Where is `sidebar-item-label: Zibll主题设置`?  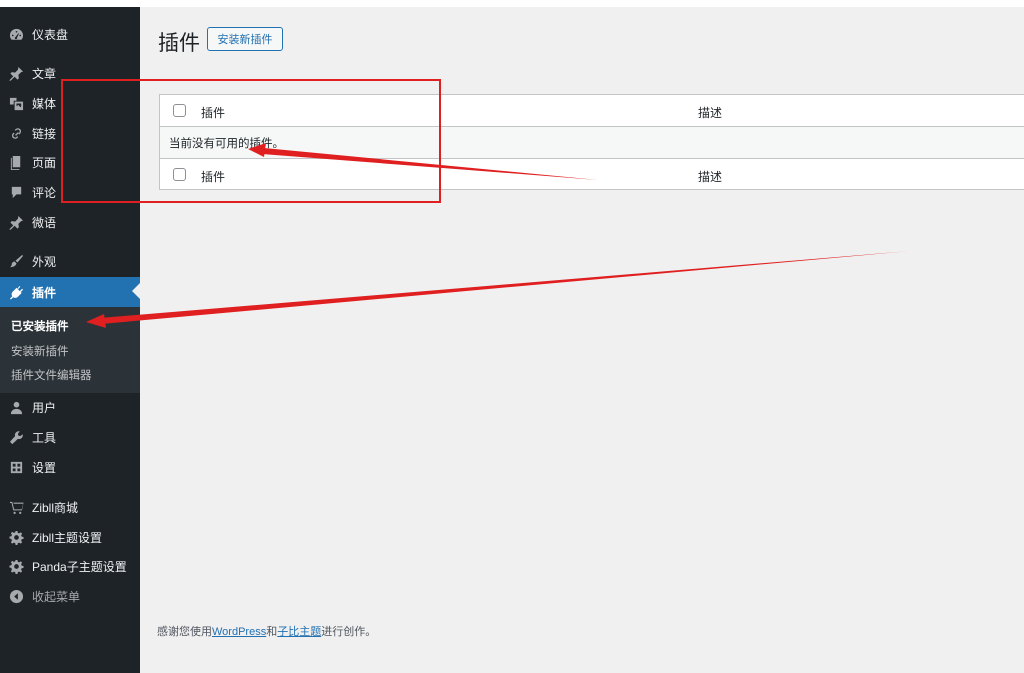 sidebar-item-label: Zibll主题设置 is located at coordinates (67, 537).